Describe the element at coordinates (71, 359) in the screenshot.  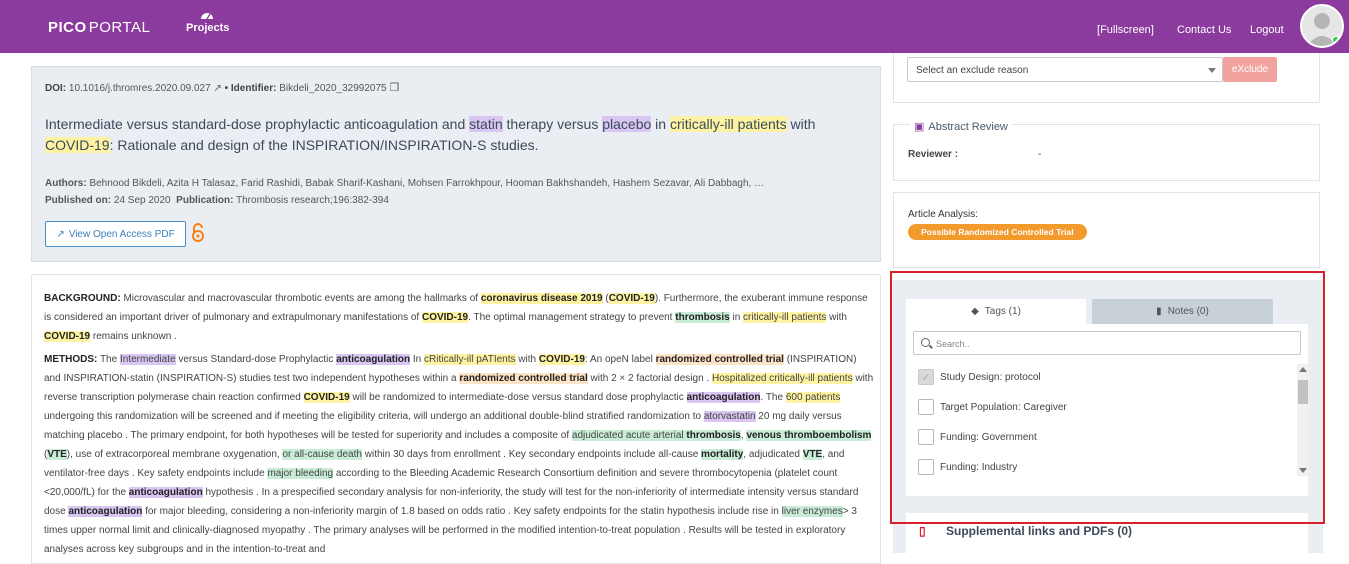
I see `methods-label: METHODS:` at that location.